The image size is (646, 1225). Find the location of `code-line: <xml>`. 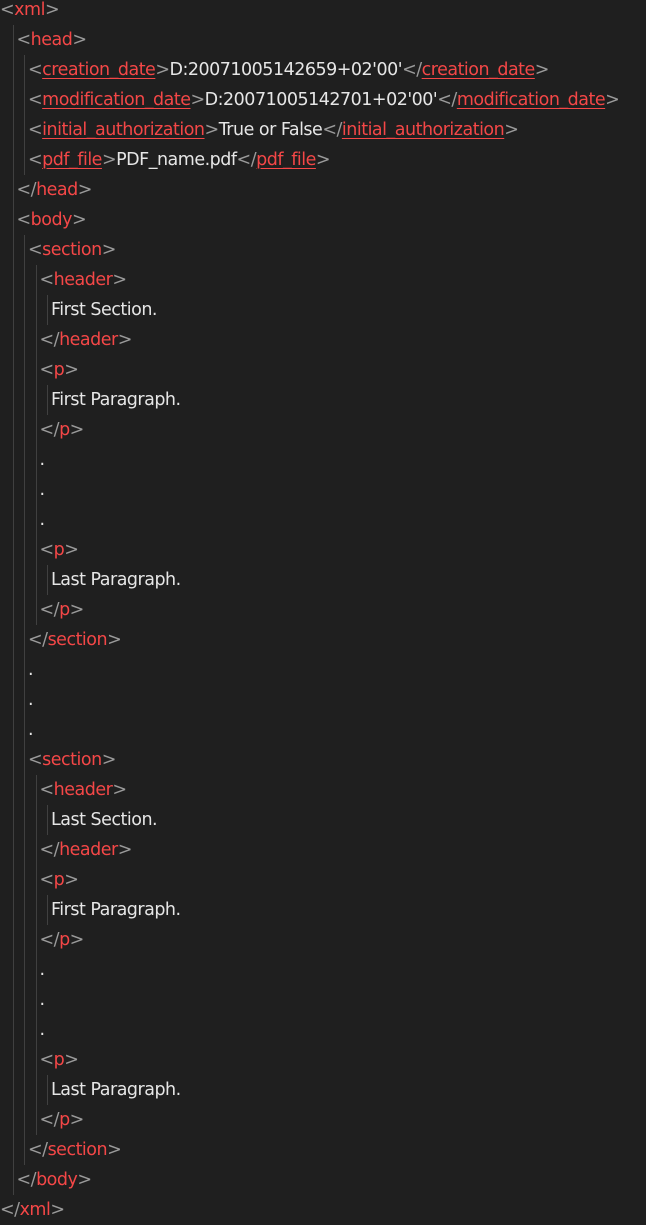

code-line: <xml> is located at coordinates (30, 12).